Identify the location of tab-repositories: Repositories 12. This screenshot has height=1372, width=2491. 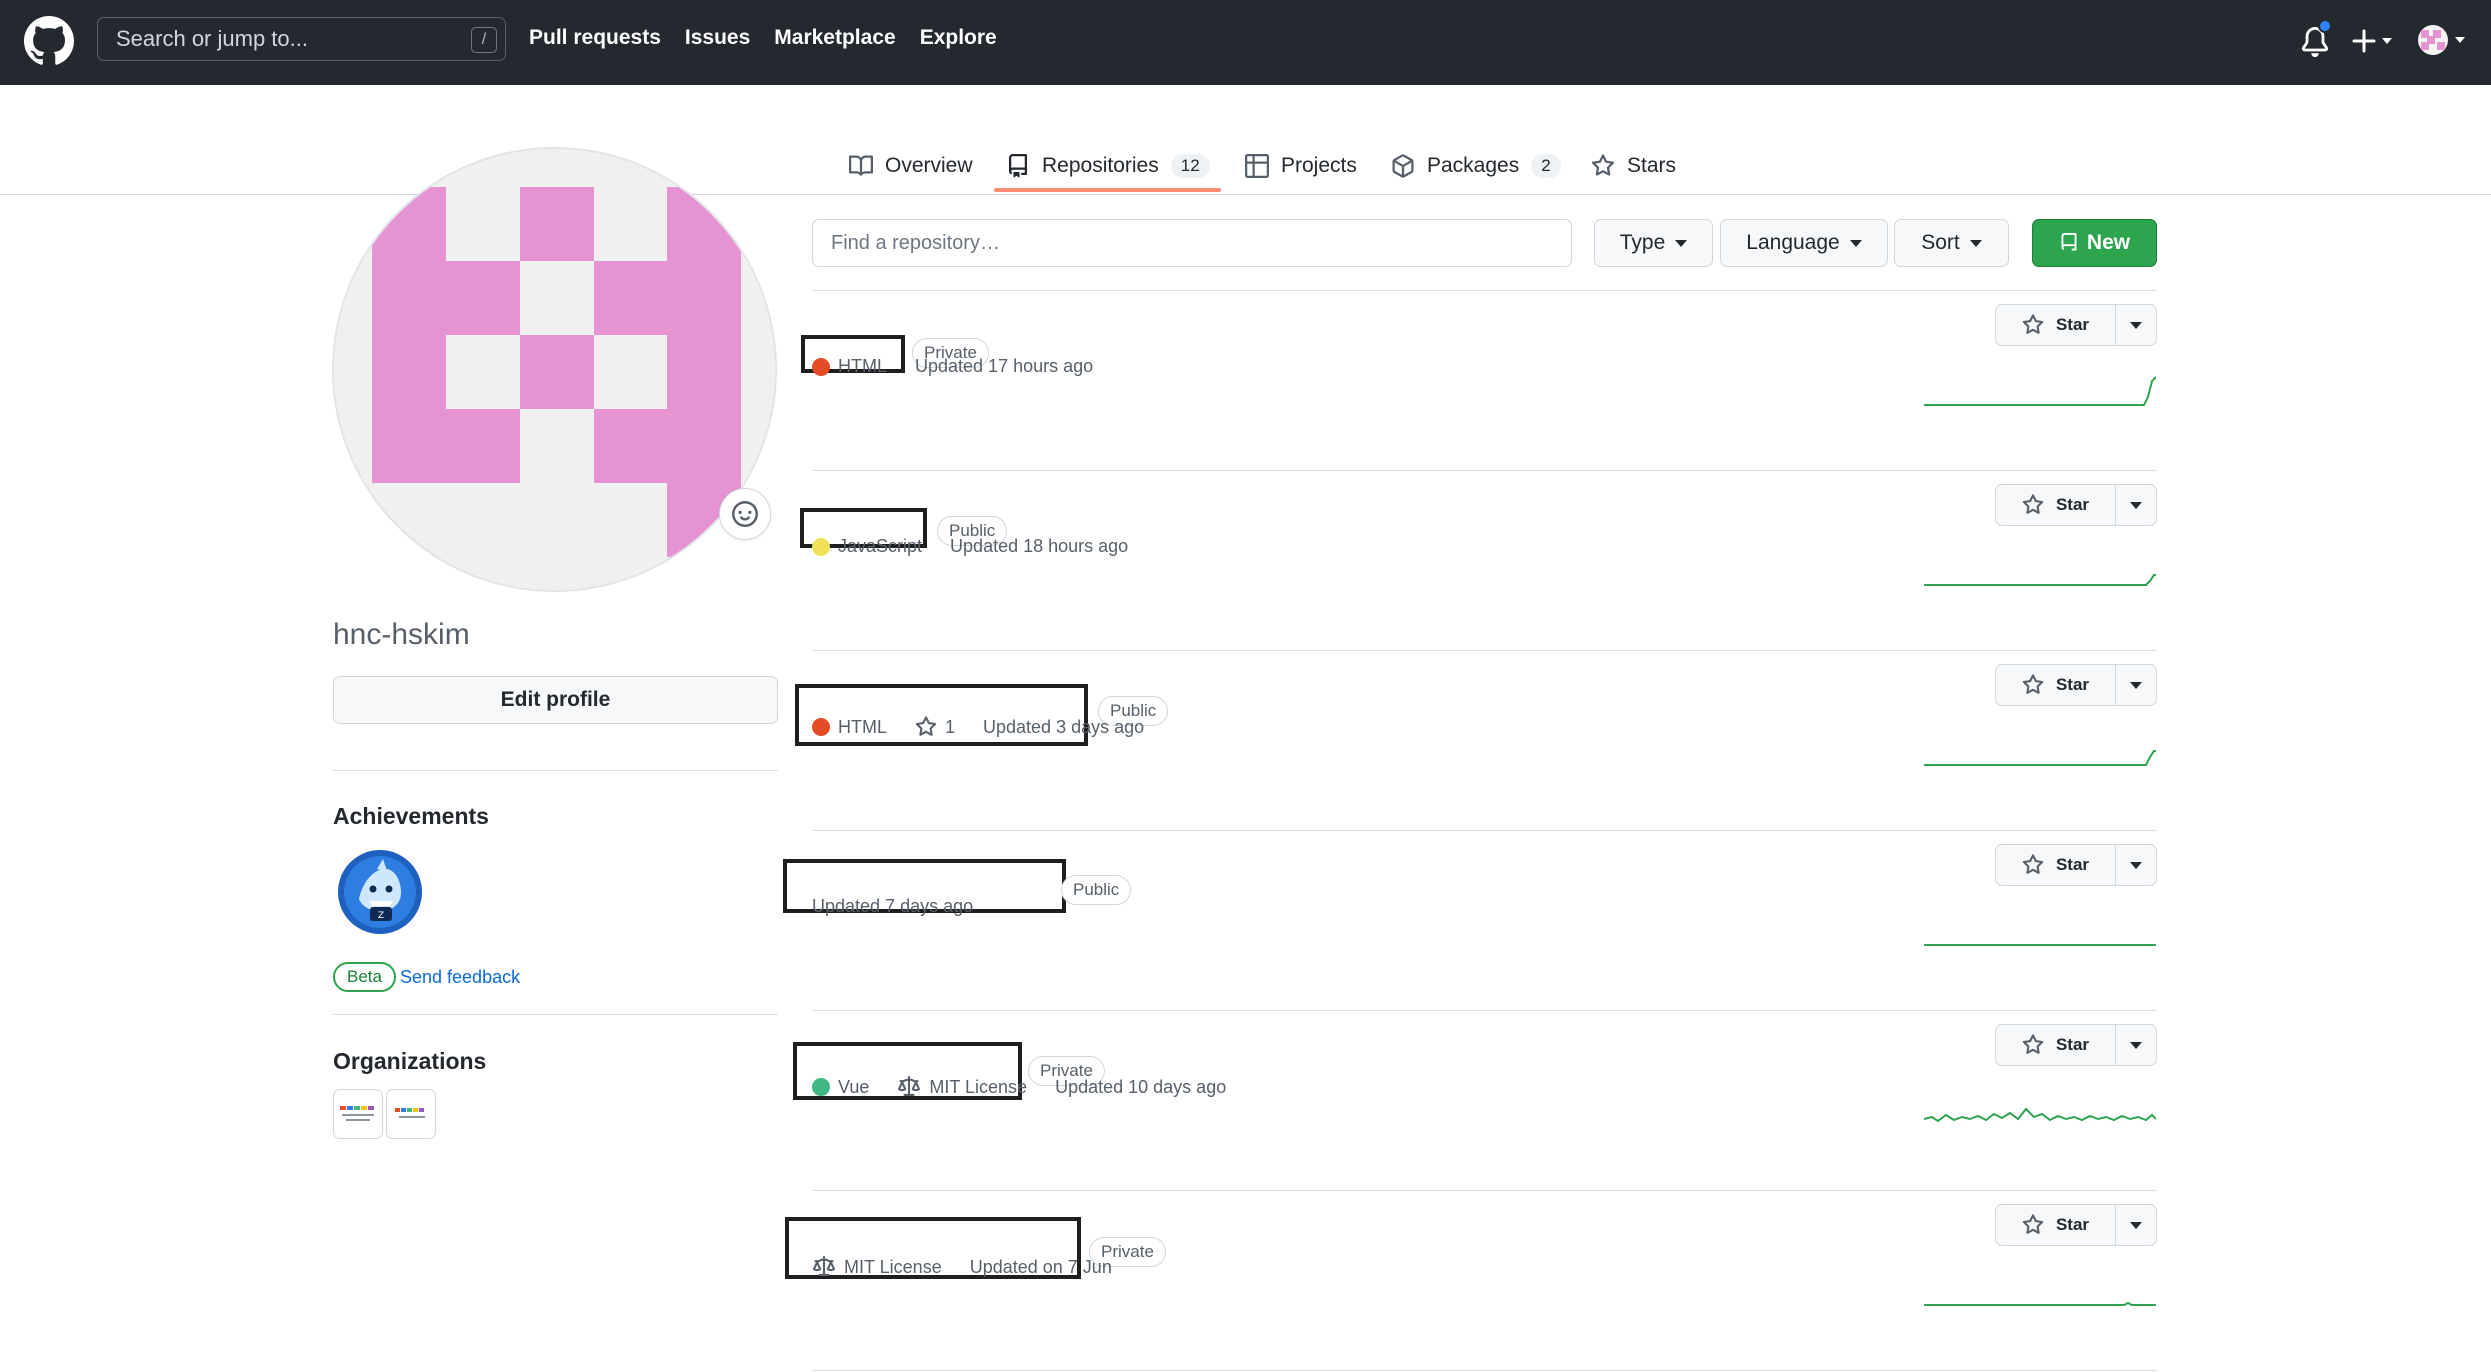
(1108, 166).